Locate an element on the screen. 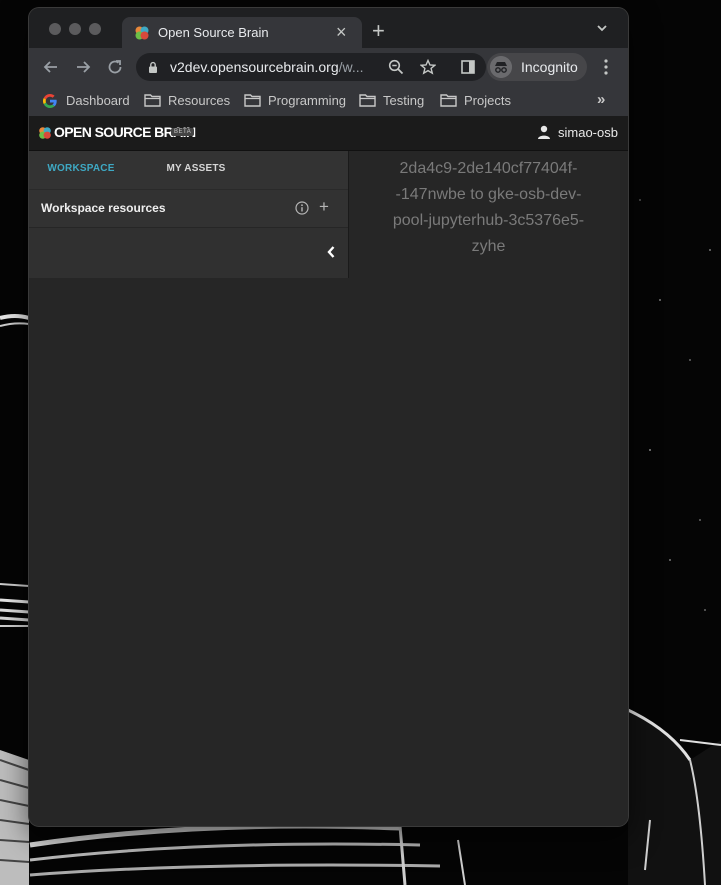 This screenshot has height=885, width=721. close-window-button is located at coordinates (55, 29).